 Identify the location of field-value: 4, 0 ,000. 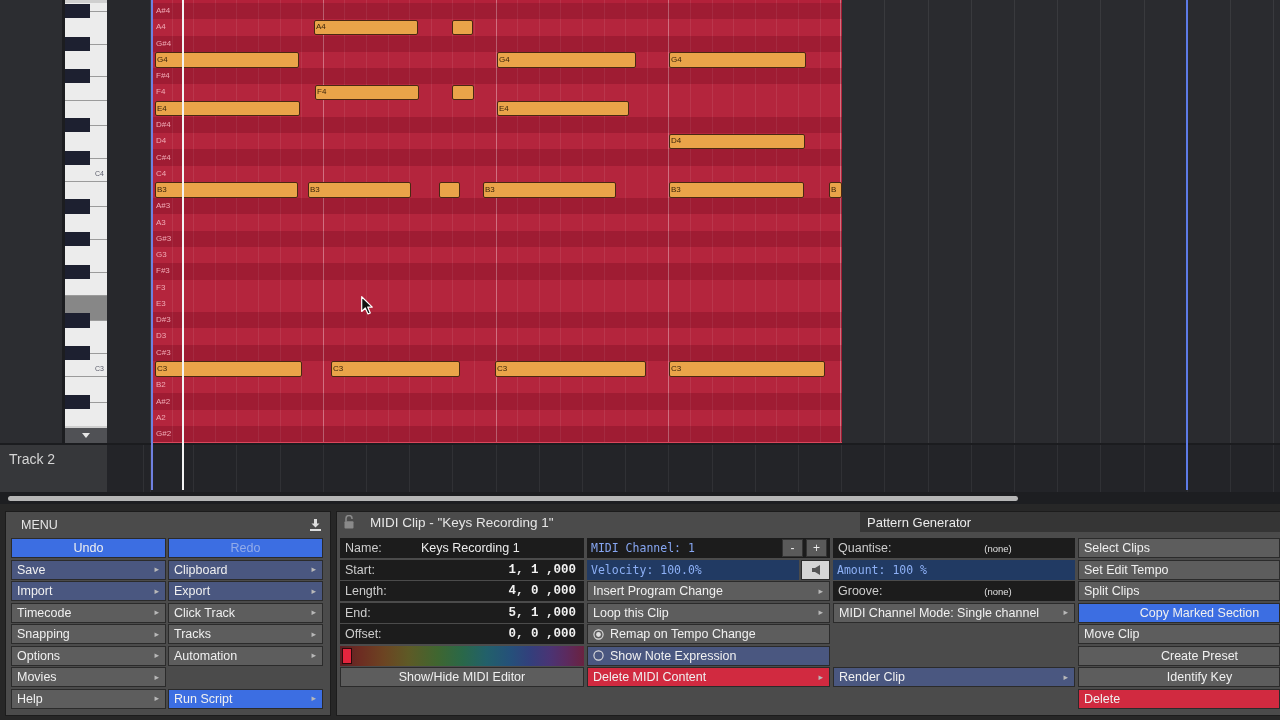
(542, 591).